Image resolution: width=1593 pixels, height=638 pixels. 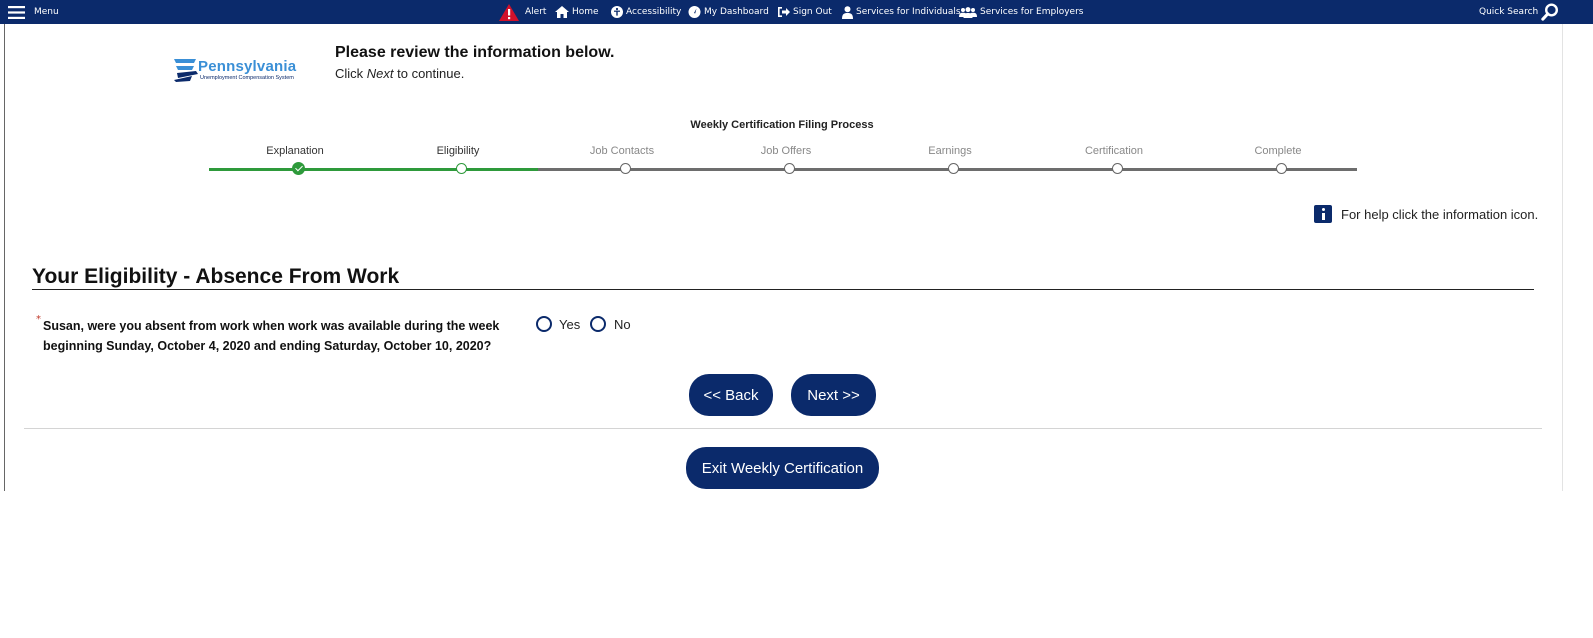 I want to click on alert-label: Alert, so click(x=536, y=12).